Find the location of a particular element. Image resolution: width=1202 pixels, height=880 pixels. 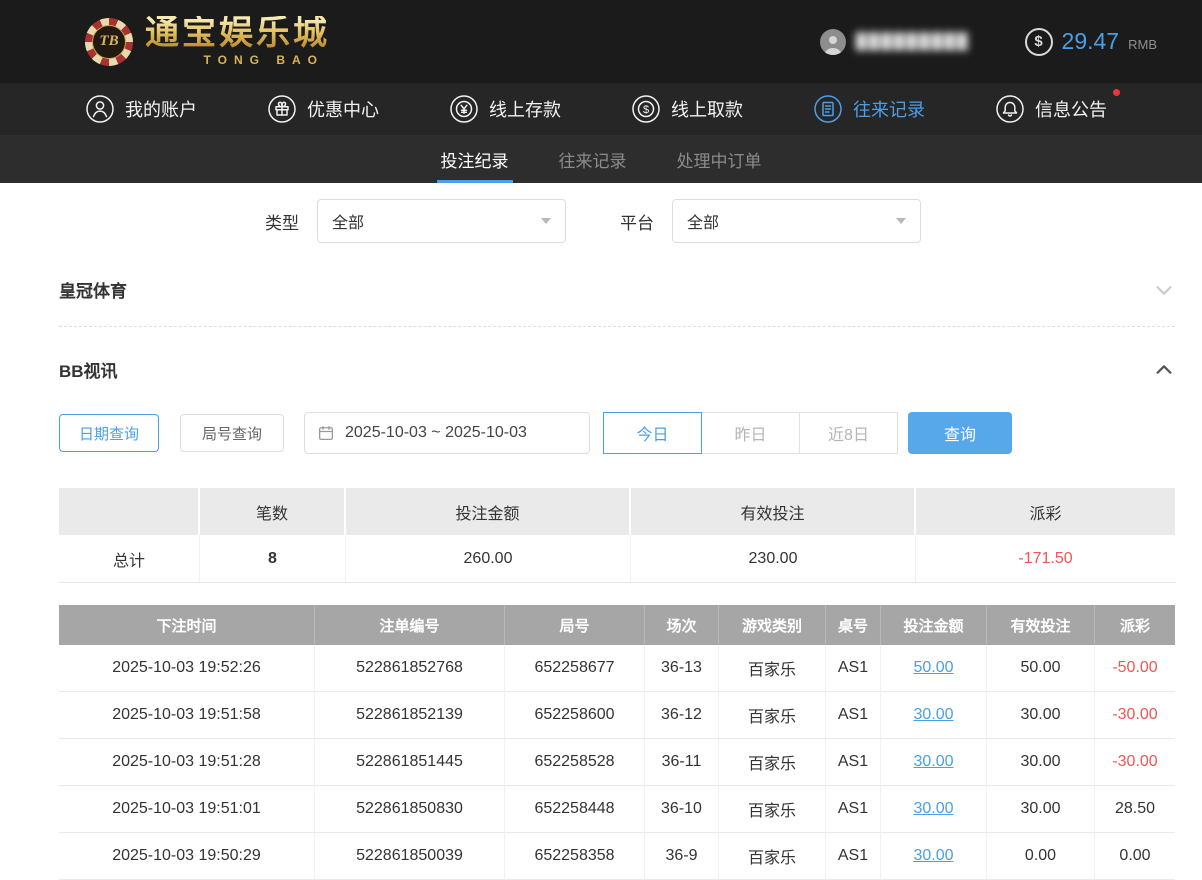

nav-online-withdraw: $ 线上取款 is located at coordinates (687, 109).